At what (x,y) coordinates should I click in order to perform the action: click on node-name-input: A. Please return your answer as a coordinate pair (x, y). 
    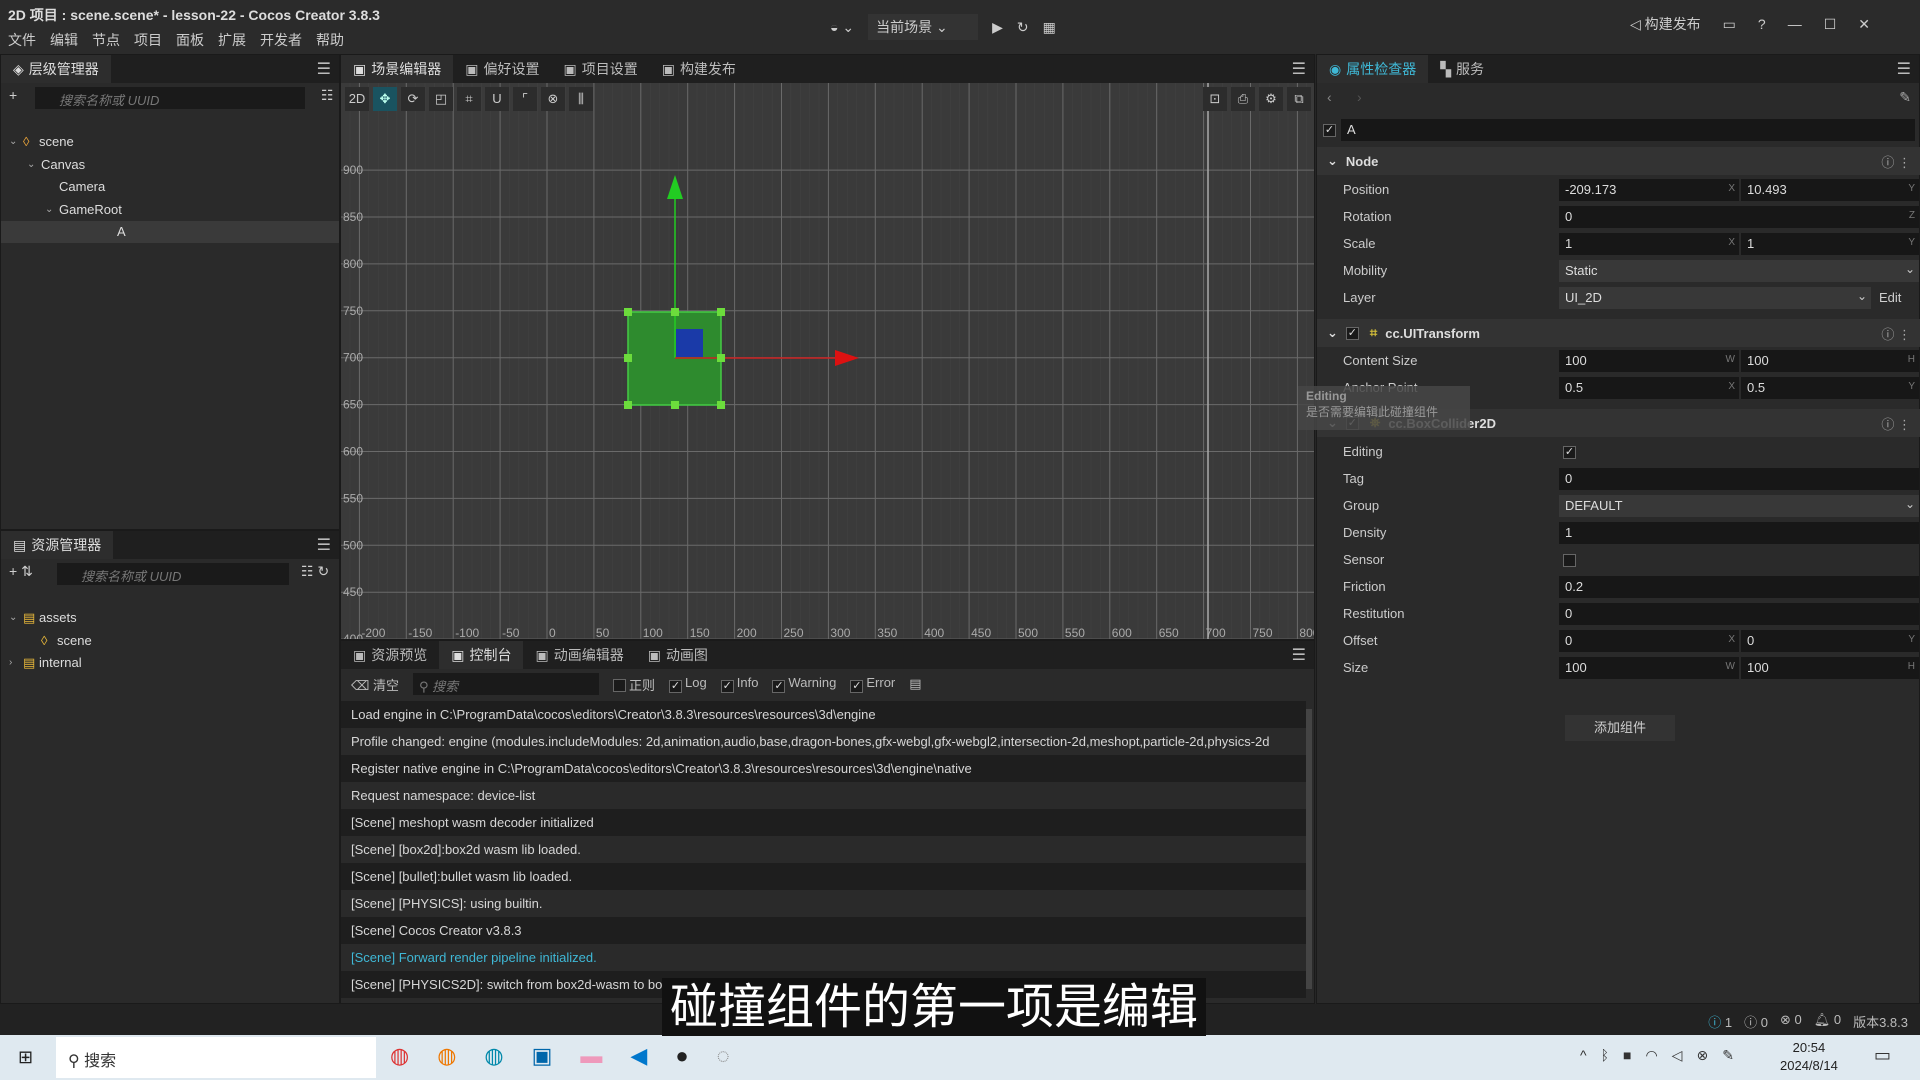
    Looking at the image, I should click on (1628, 130).